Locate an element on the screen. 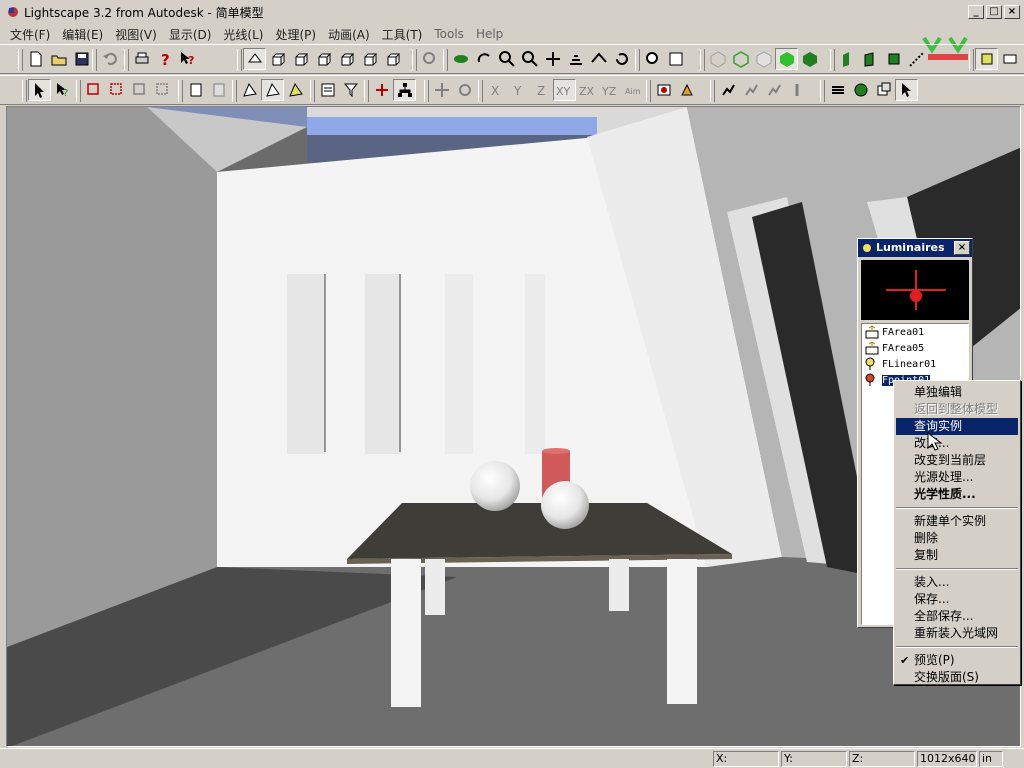 The width and height of the screenshot is (1024, 768). texture-icon is located at coordinates (686, 90).